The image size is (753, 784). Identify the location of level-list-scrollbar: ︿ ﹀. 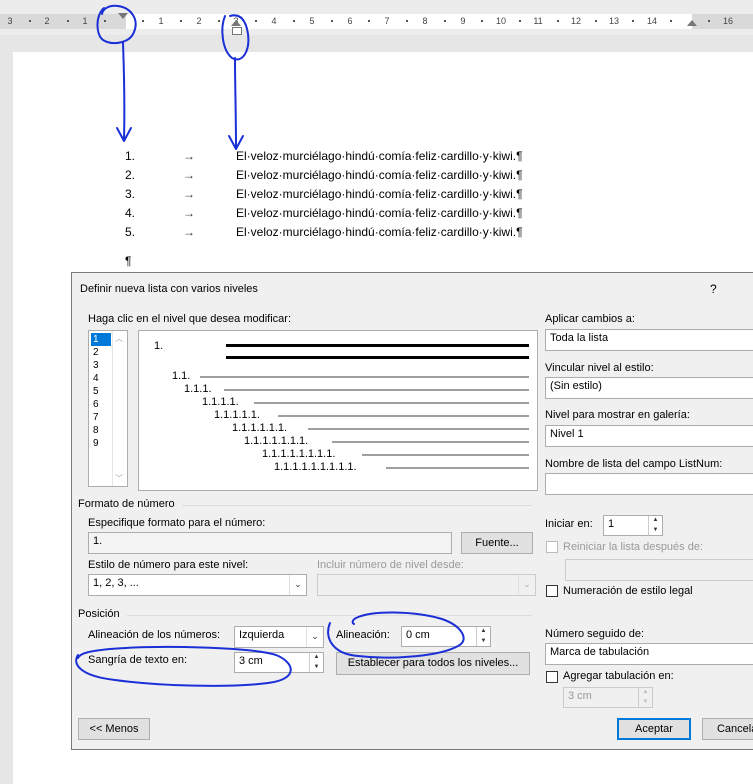
(119, 408).